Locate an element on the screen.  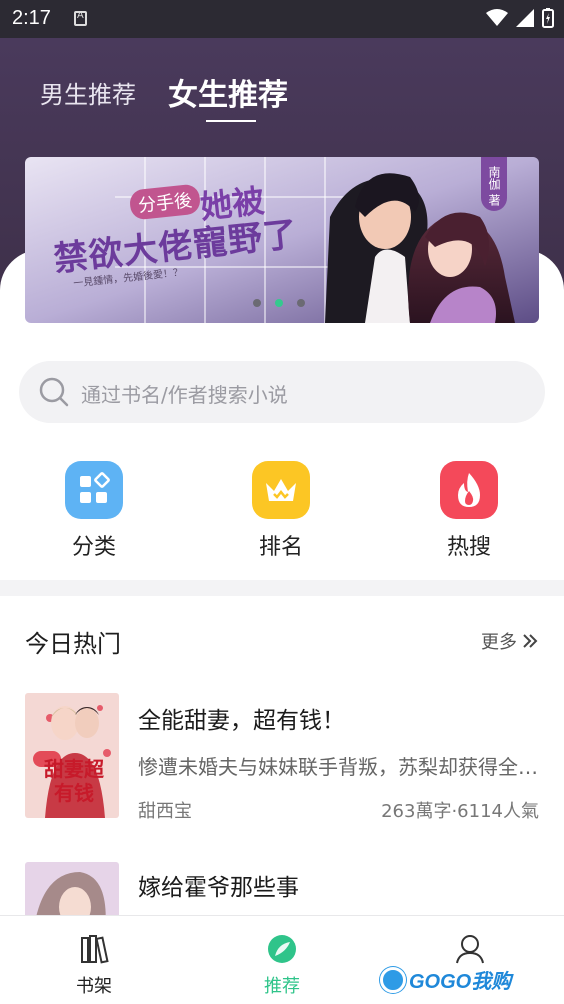
book-description: 惨遭未婚夫与妹妹联手背叛，苏梨却获得全能系统 is located at coordinates (343, 767).